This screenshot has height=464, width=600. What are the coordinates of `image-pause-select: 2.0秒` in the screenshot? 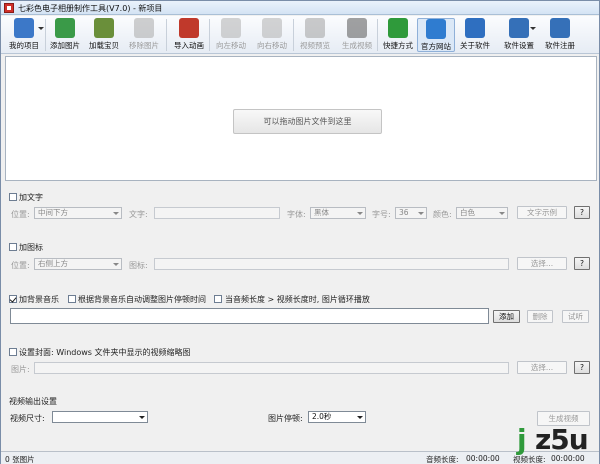 It's located at (337, 417).